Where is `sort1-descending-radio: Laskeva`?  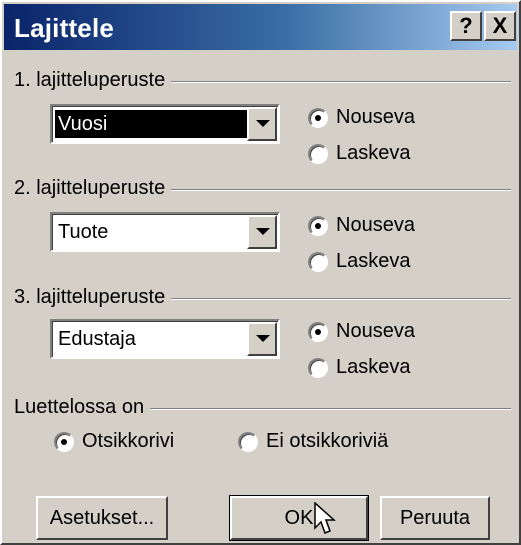
sort1-descending-radio: Laskeva is located at coordinates (359, 153).